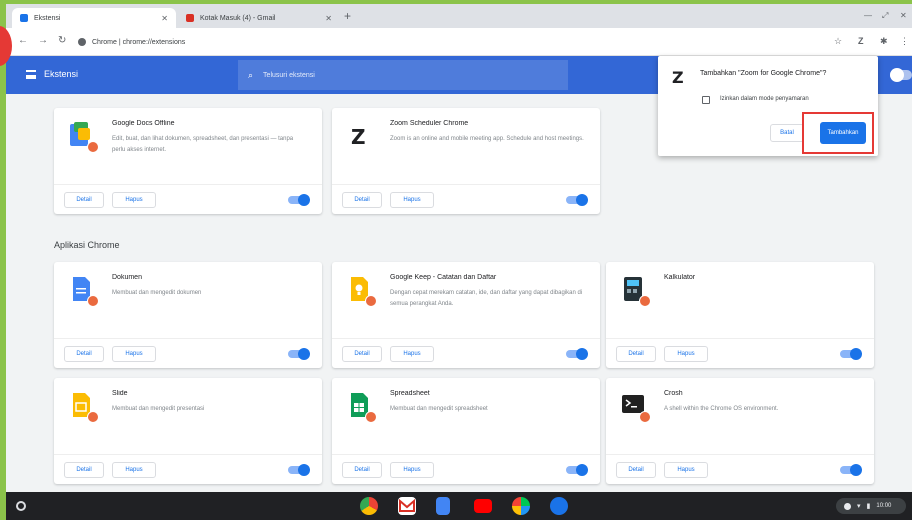 Image resolution: width=912 pixels, height=520 pixels. Describe the element at coordinates (127, 277) in the screenshot. I see `app-name: Dokumen` at that location.